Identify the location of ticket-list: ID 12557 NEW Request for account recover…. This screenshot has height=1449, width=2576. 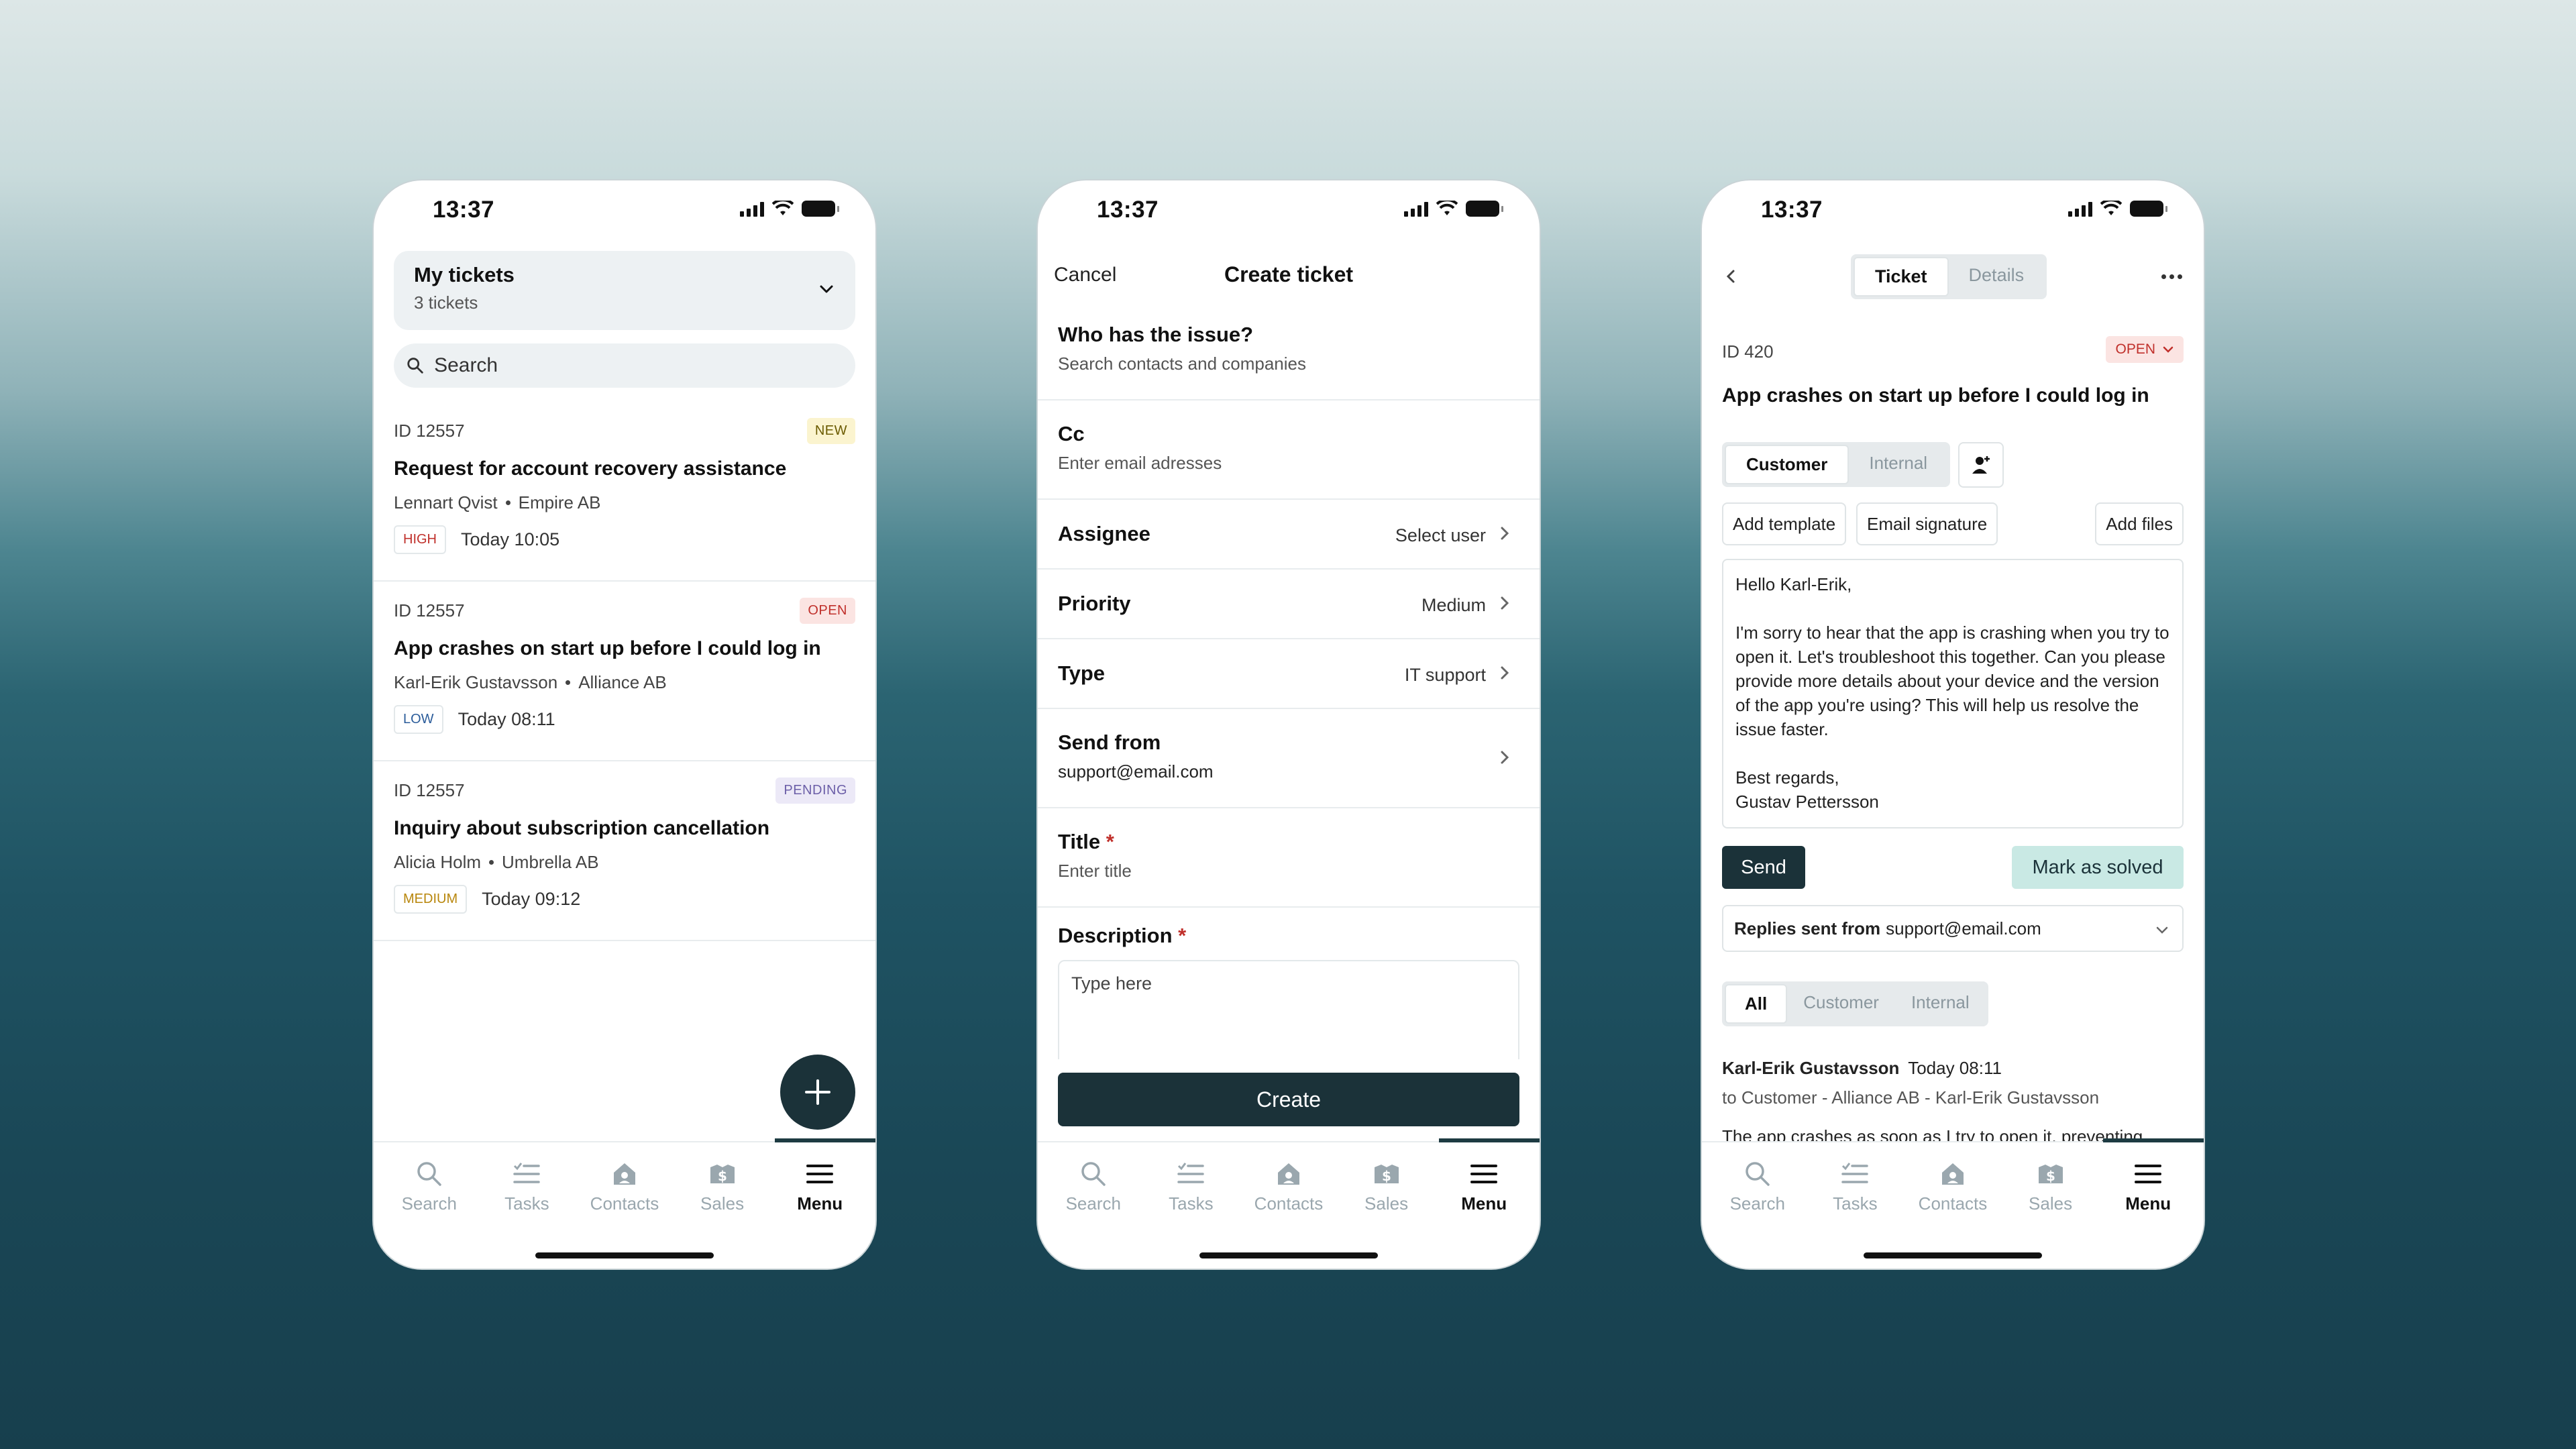
(624, 671).